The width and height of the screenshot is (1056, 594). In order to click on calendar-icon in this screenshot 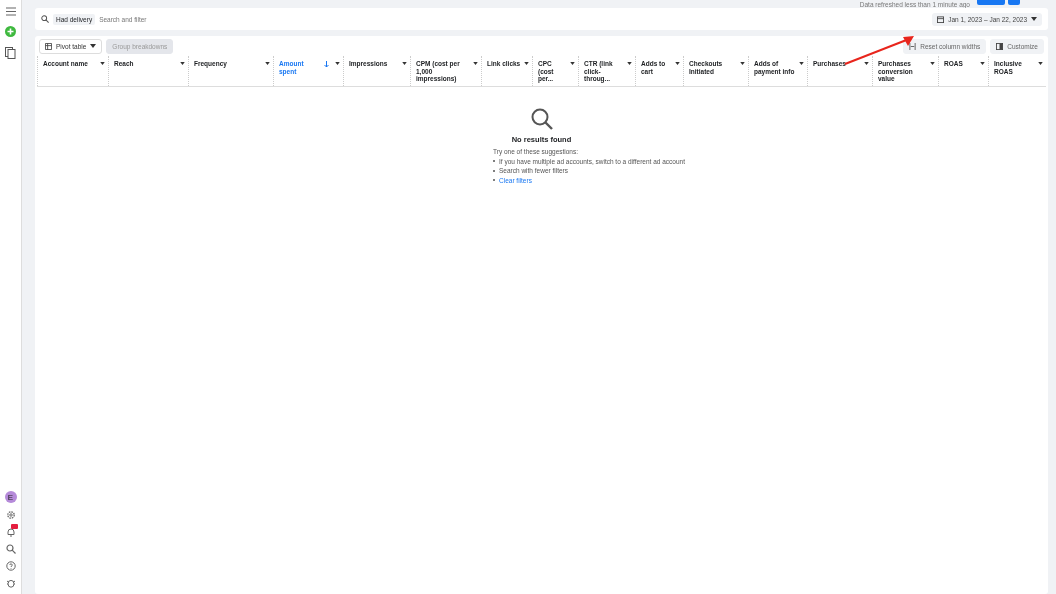, I will do `click(941, 19)`.